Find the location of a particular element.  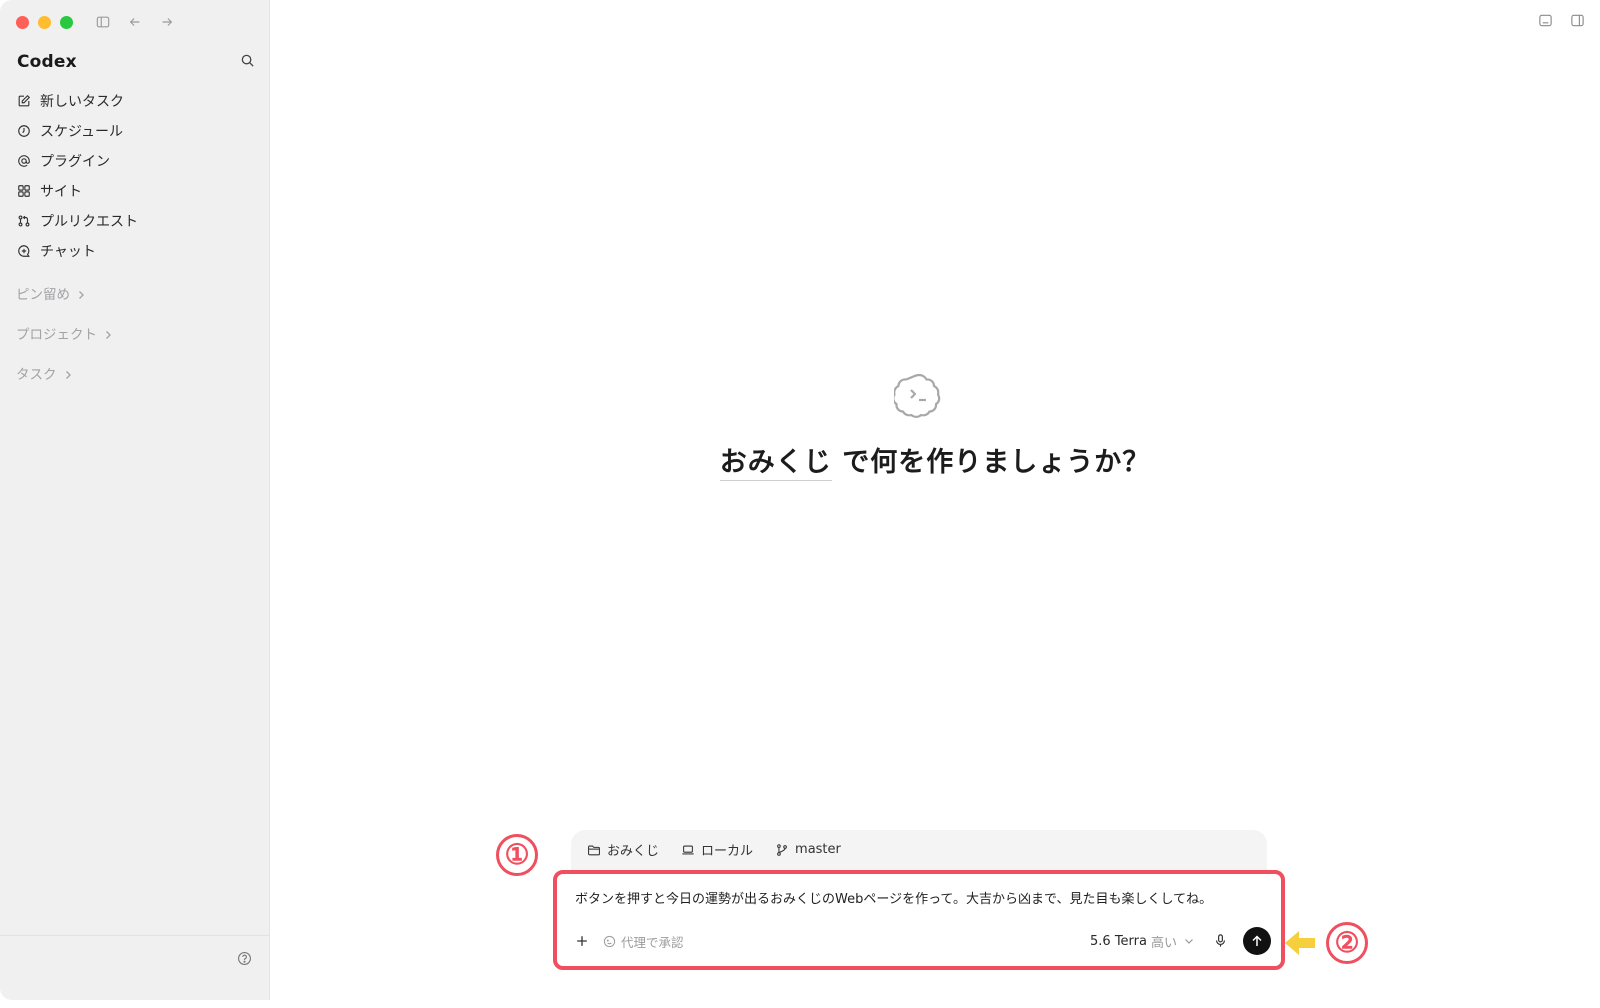

model-selector: 5.6 Terra 高い is located at coordinates (1142, 941).